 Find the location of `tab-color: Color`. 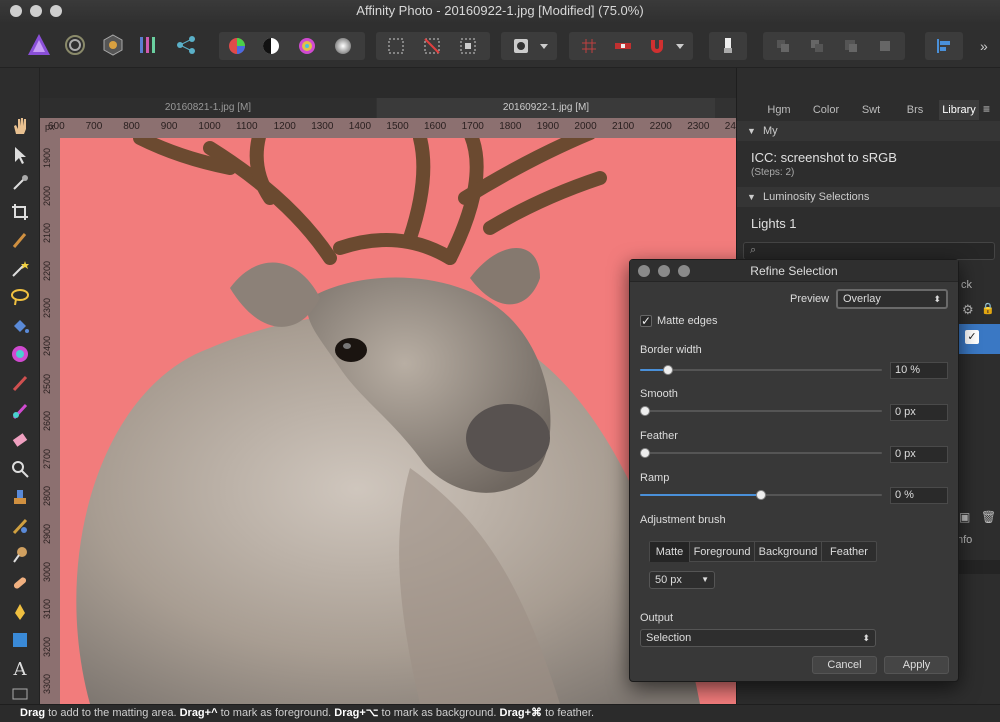

tab-color: Color is located at coordinates (826, 110).